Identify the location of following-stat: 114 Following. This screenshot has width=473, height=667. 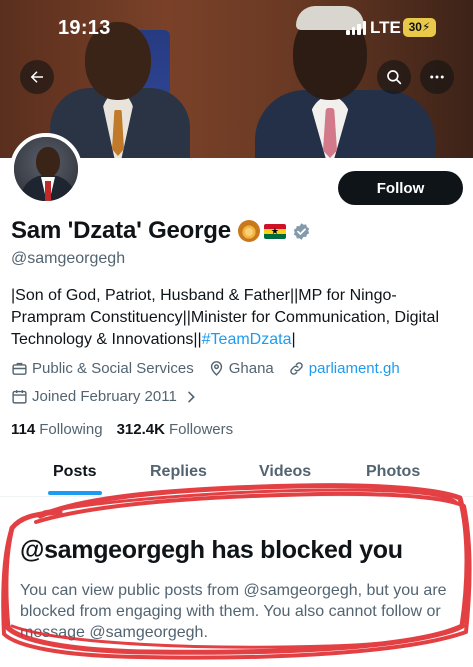
(57, 429).